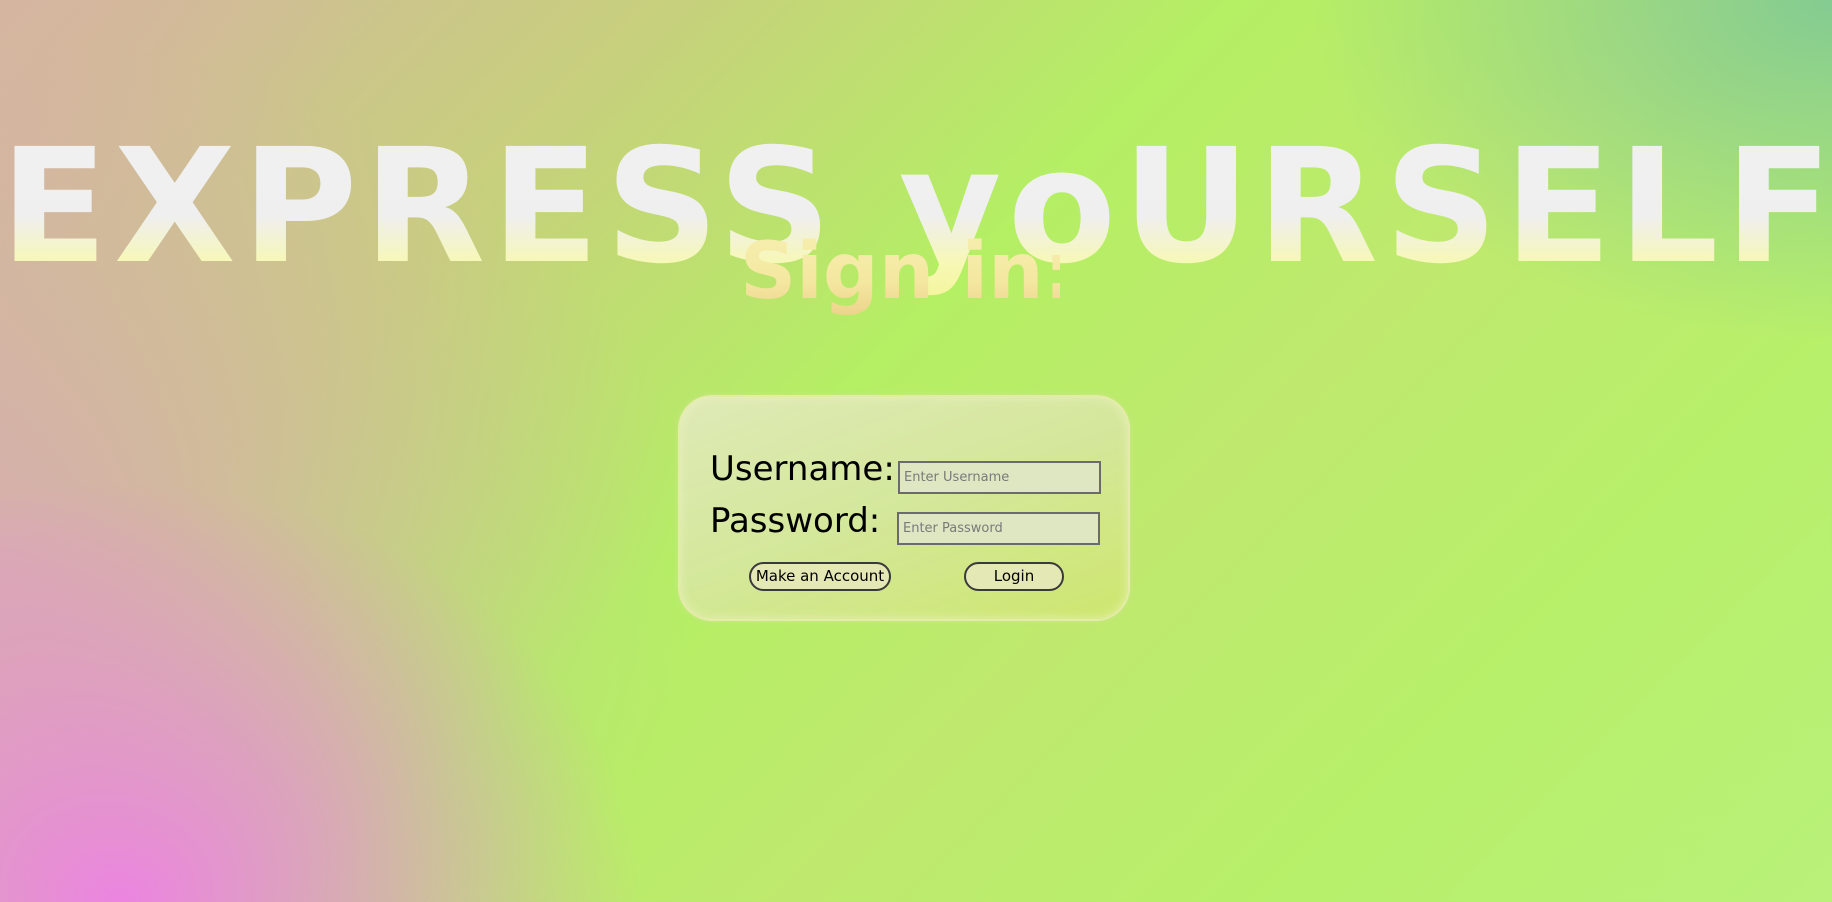  What do you see at coordinates (820, 576) in the screenshot?
I see `make-account-button: Make an Account` at bounding box center [820, 576].